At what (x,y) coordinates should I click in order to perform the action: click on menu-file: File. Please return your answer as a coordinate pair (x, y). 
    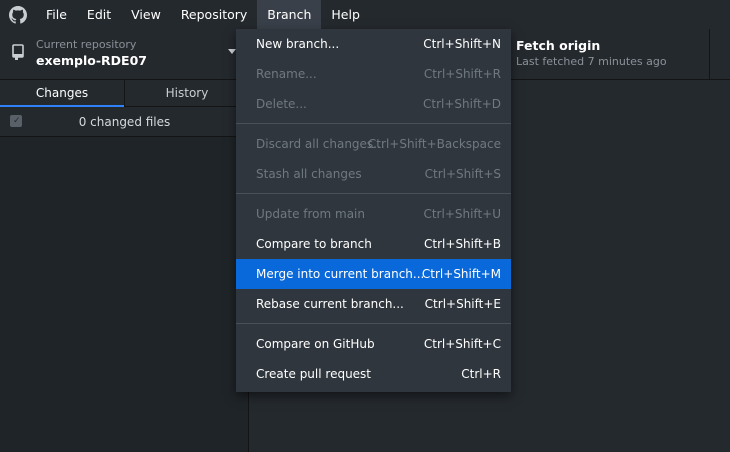
    Looking at the image, I should click on (56, 14).